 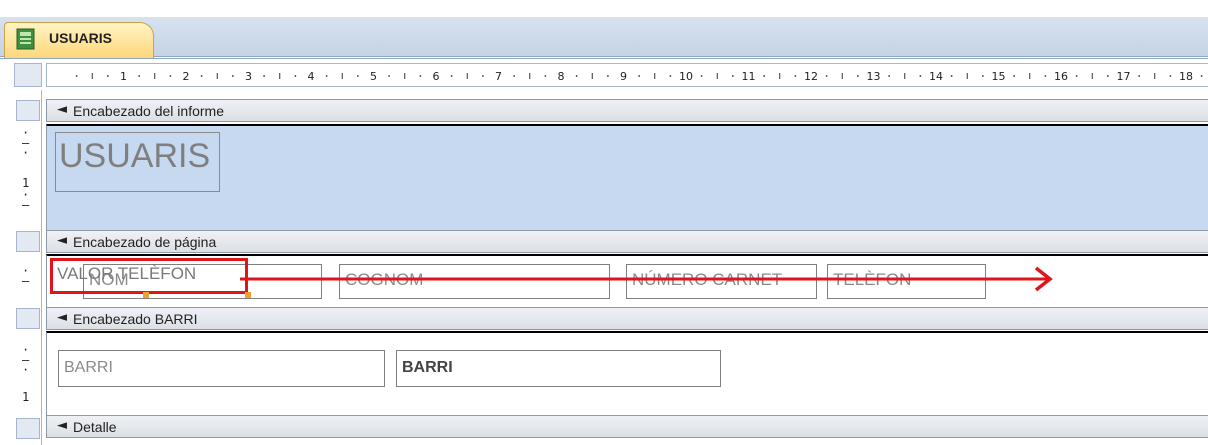 What do you see at coordinates (146, 295) in the screenshot?
I see `resize-handle` at bounding box center [146, 295].